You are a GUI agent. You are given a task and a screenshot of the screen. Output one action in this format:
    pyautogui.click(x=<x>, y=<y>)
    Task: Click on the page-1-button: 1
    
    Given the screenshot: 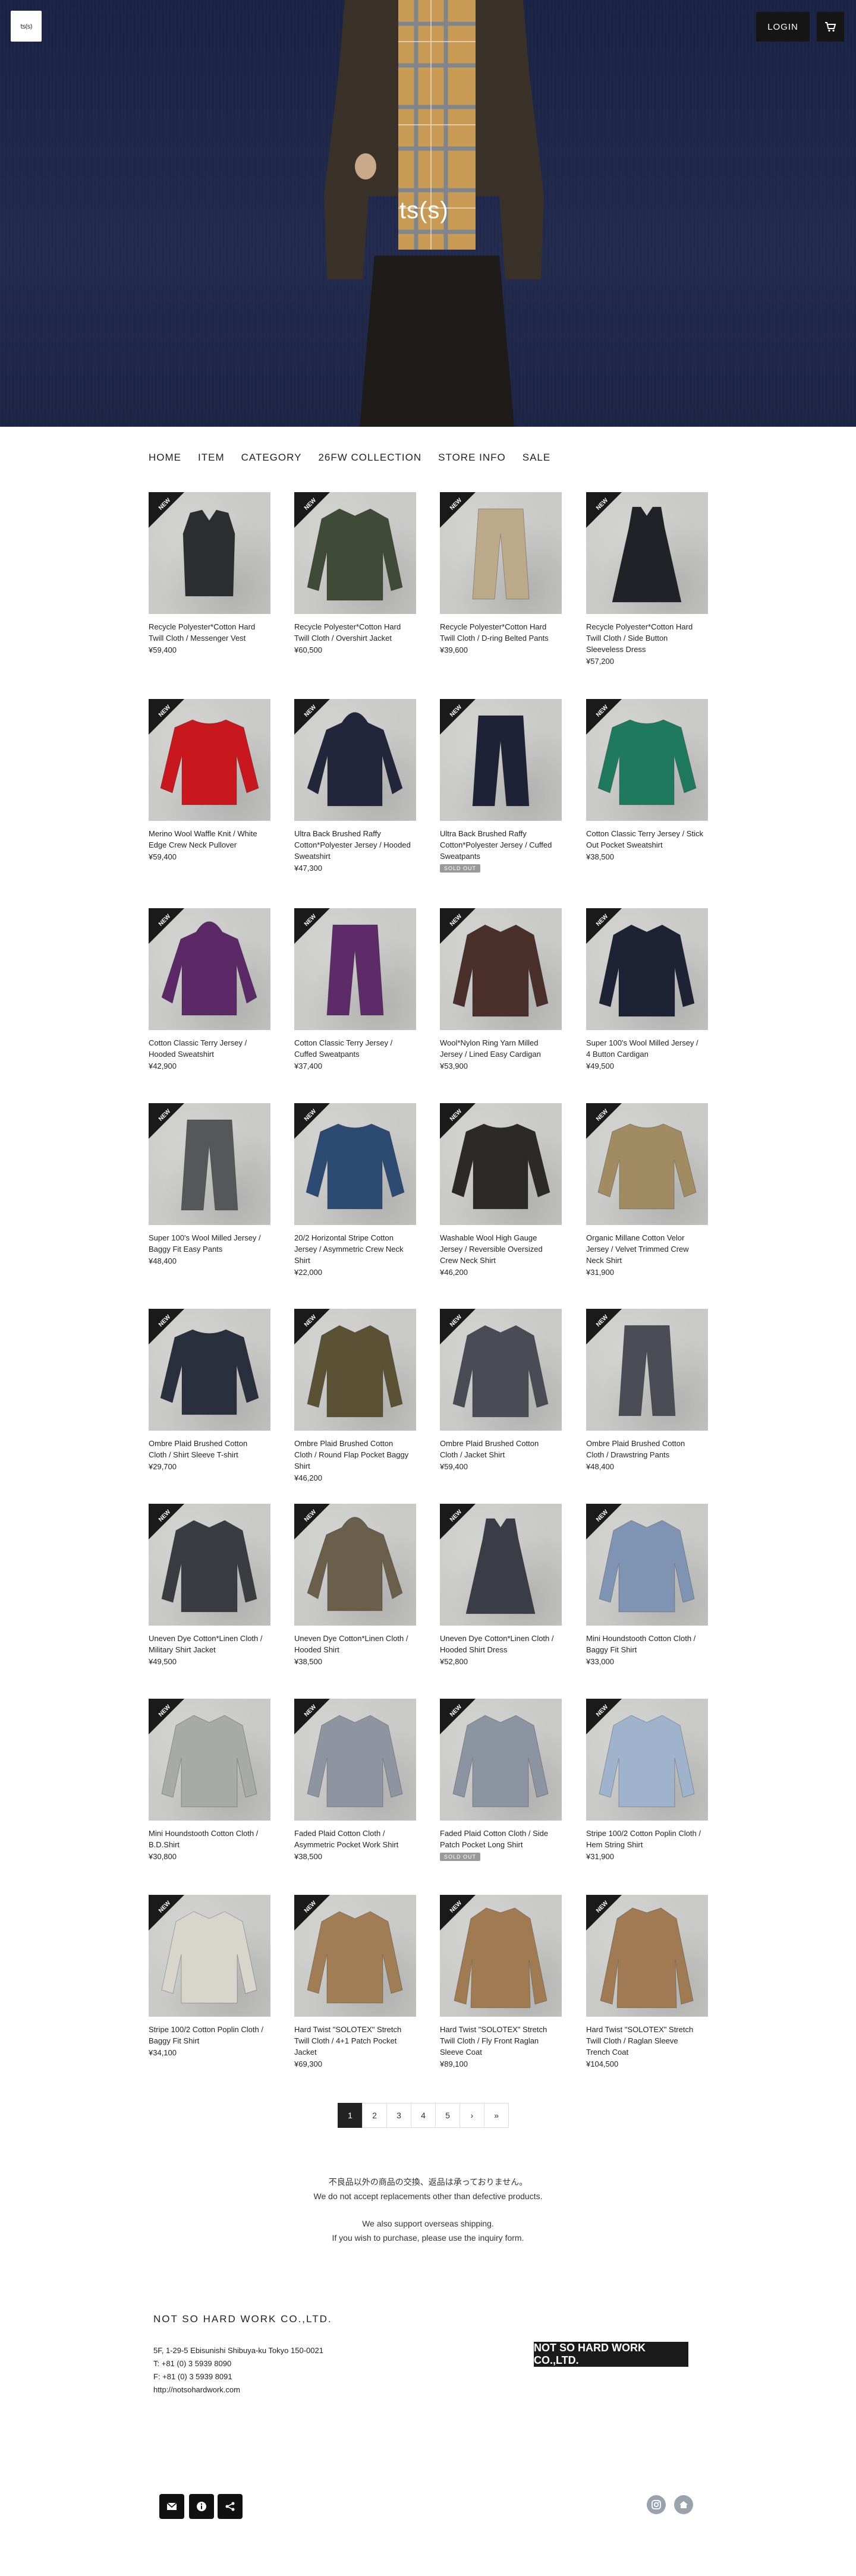 What is the action you would take?
    pyautogui.click(x=350, y=2115)
    